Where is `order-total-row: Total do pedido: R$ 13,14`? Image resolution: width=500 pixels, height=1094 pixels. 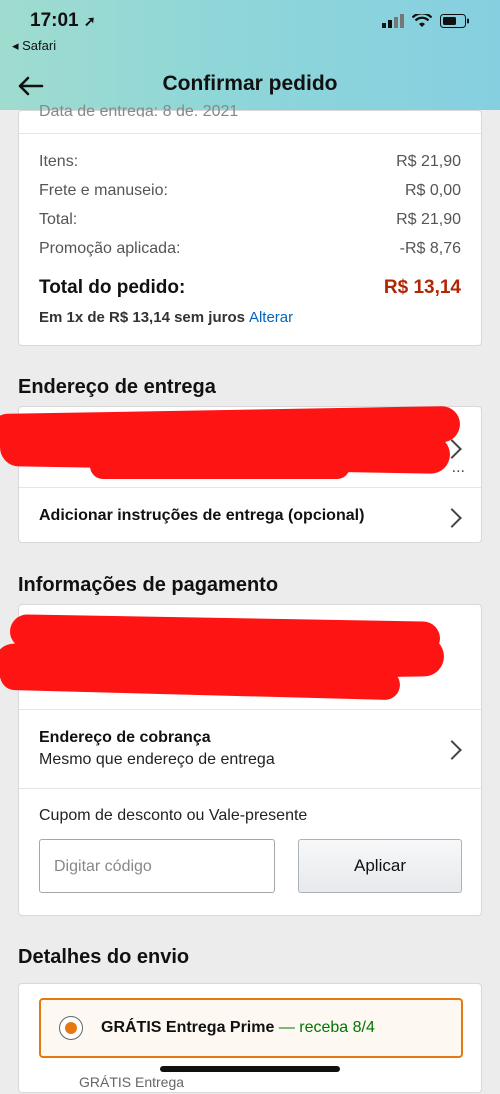
order-total-row: Total do pedido: R$ 13,14 is located at coordinates (250, 288).